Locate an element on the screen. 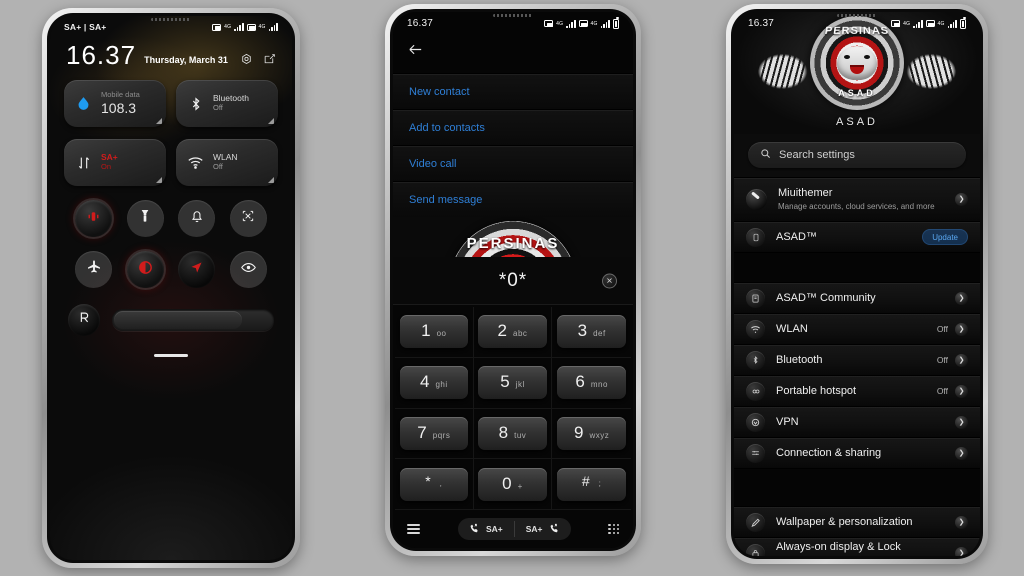 The image size is (1024, 576). sound-vibrate-toggle is located at coordinates (94, 218).